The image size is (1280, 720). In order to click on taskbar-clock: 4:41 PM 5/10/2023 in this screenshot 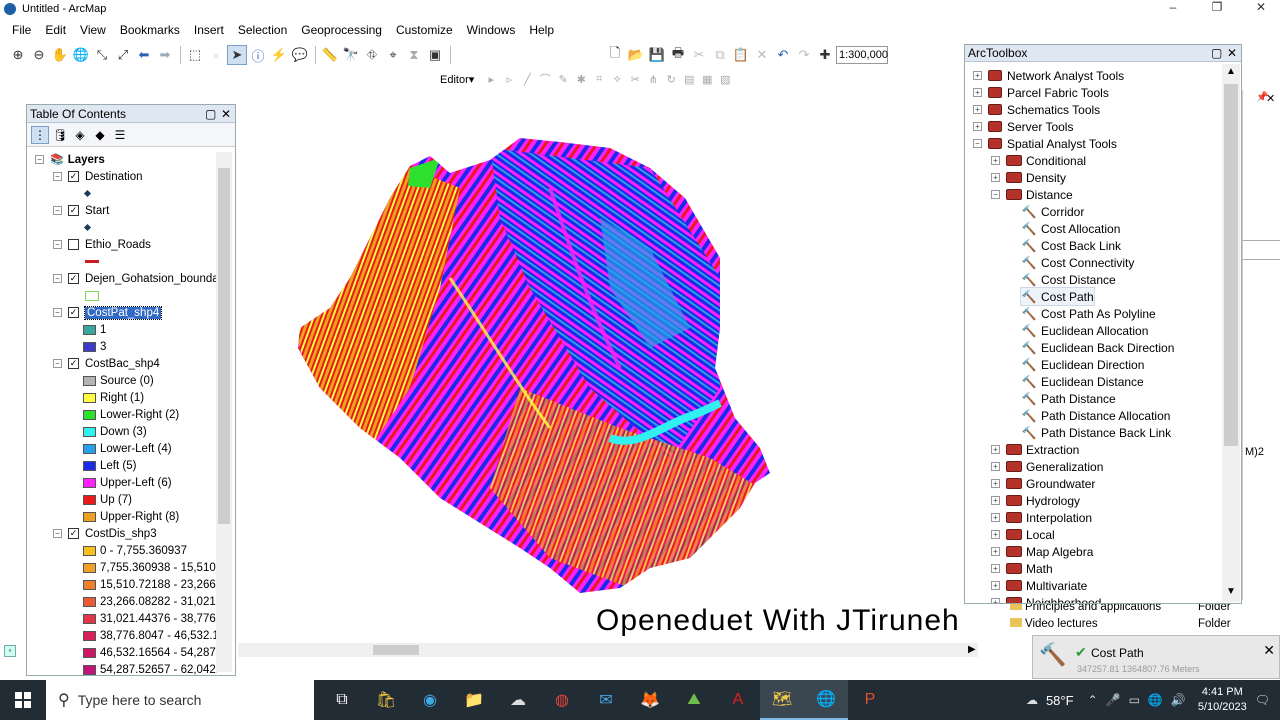, I will do `click(1222, 700)`.